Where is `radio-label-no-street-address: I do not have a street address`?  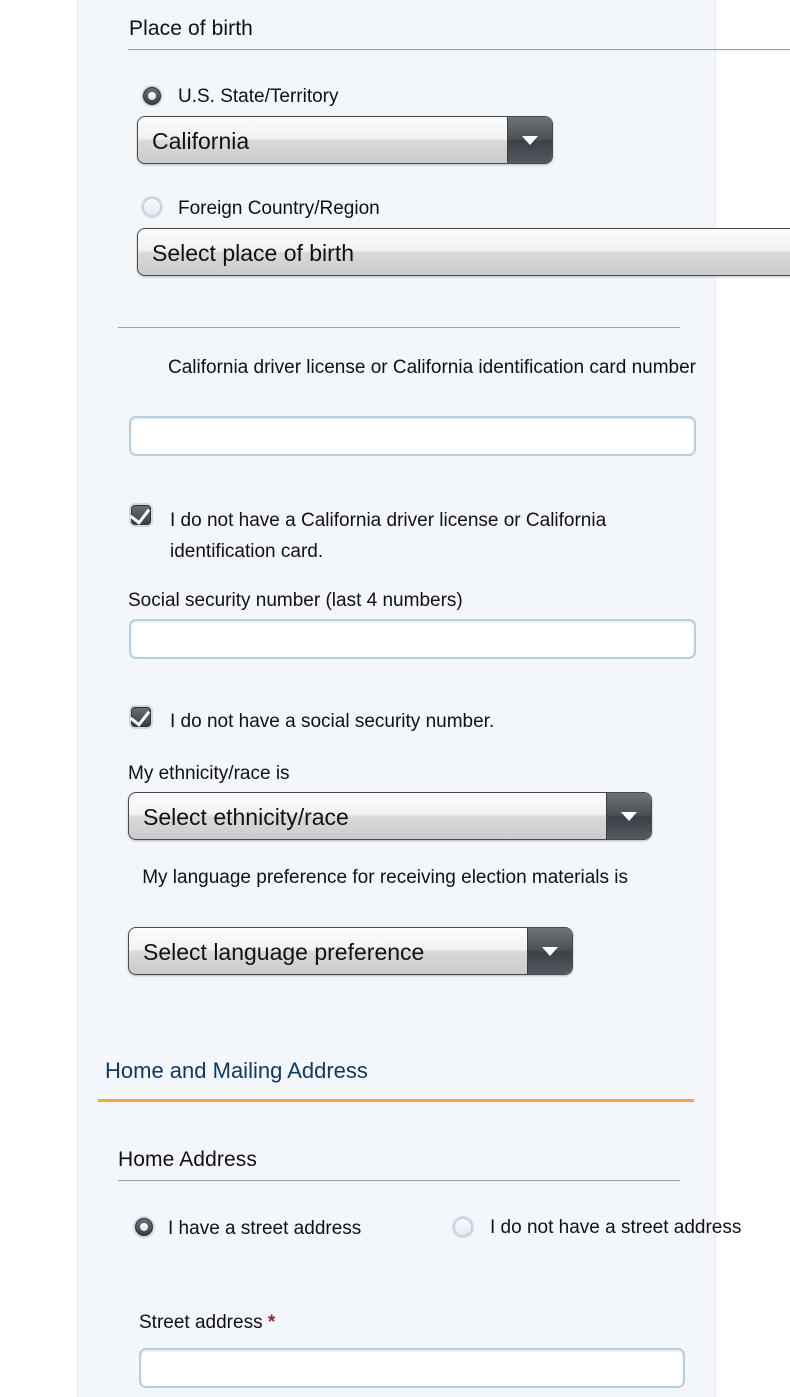 radio-label-no-street-address: I do not have a street address is located at coordinates (616, 1227).